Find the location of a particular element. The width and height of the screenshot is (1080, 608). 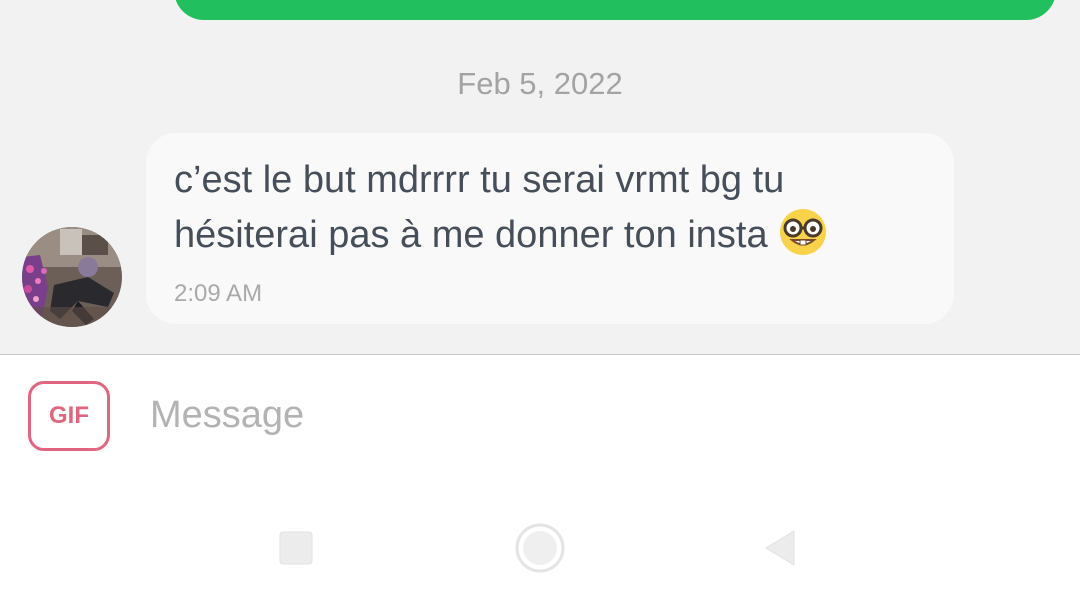

avatar is located at coordinates (72, 277).